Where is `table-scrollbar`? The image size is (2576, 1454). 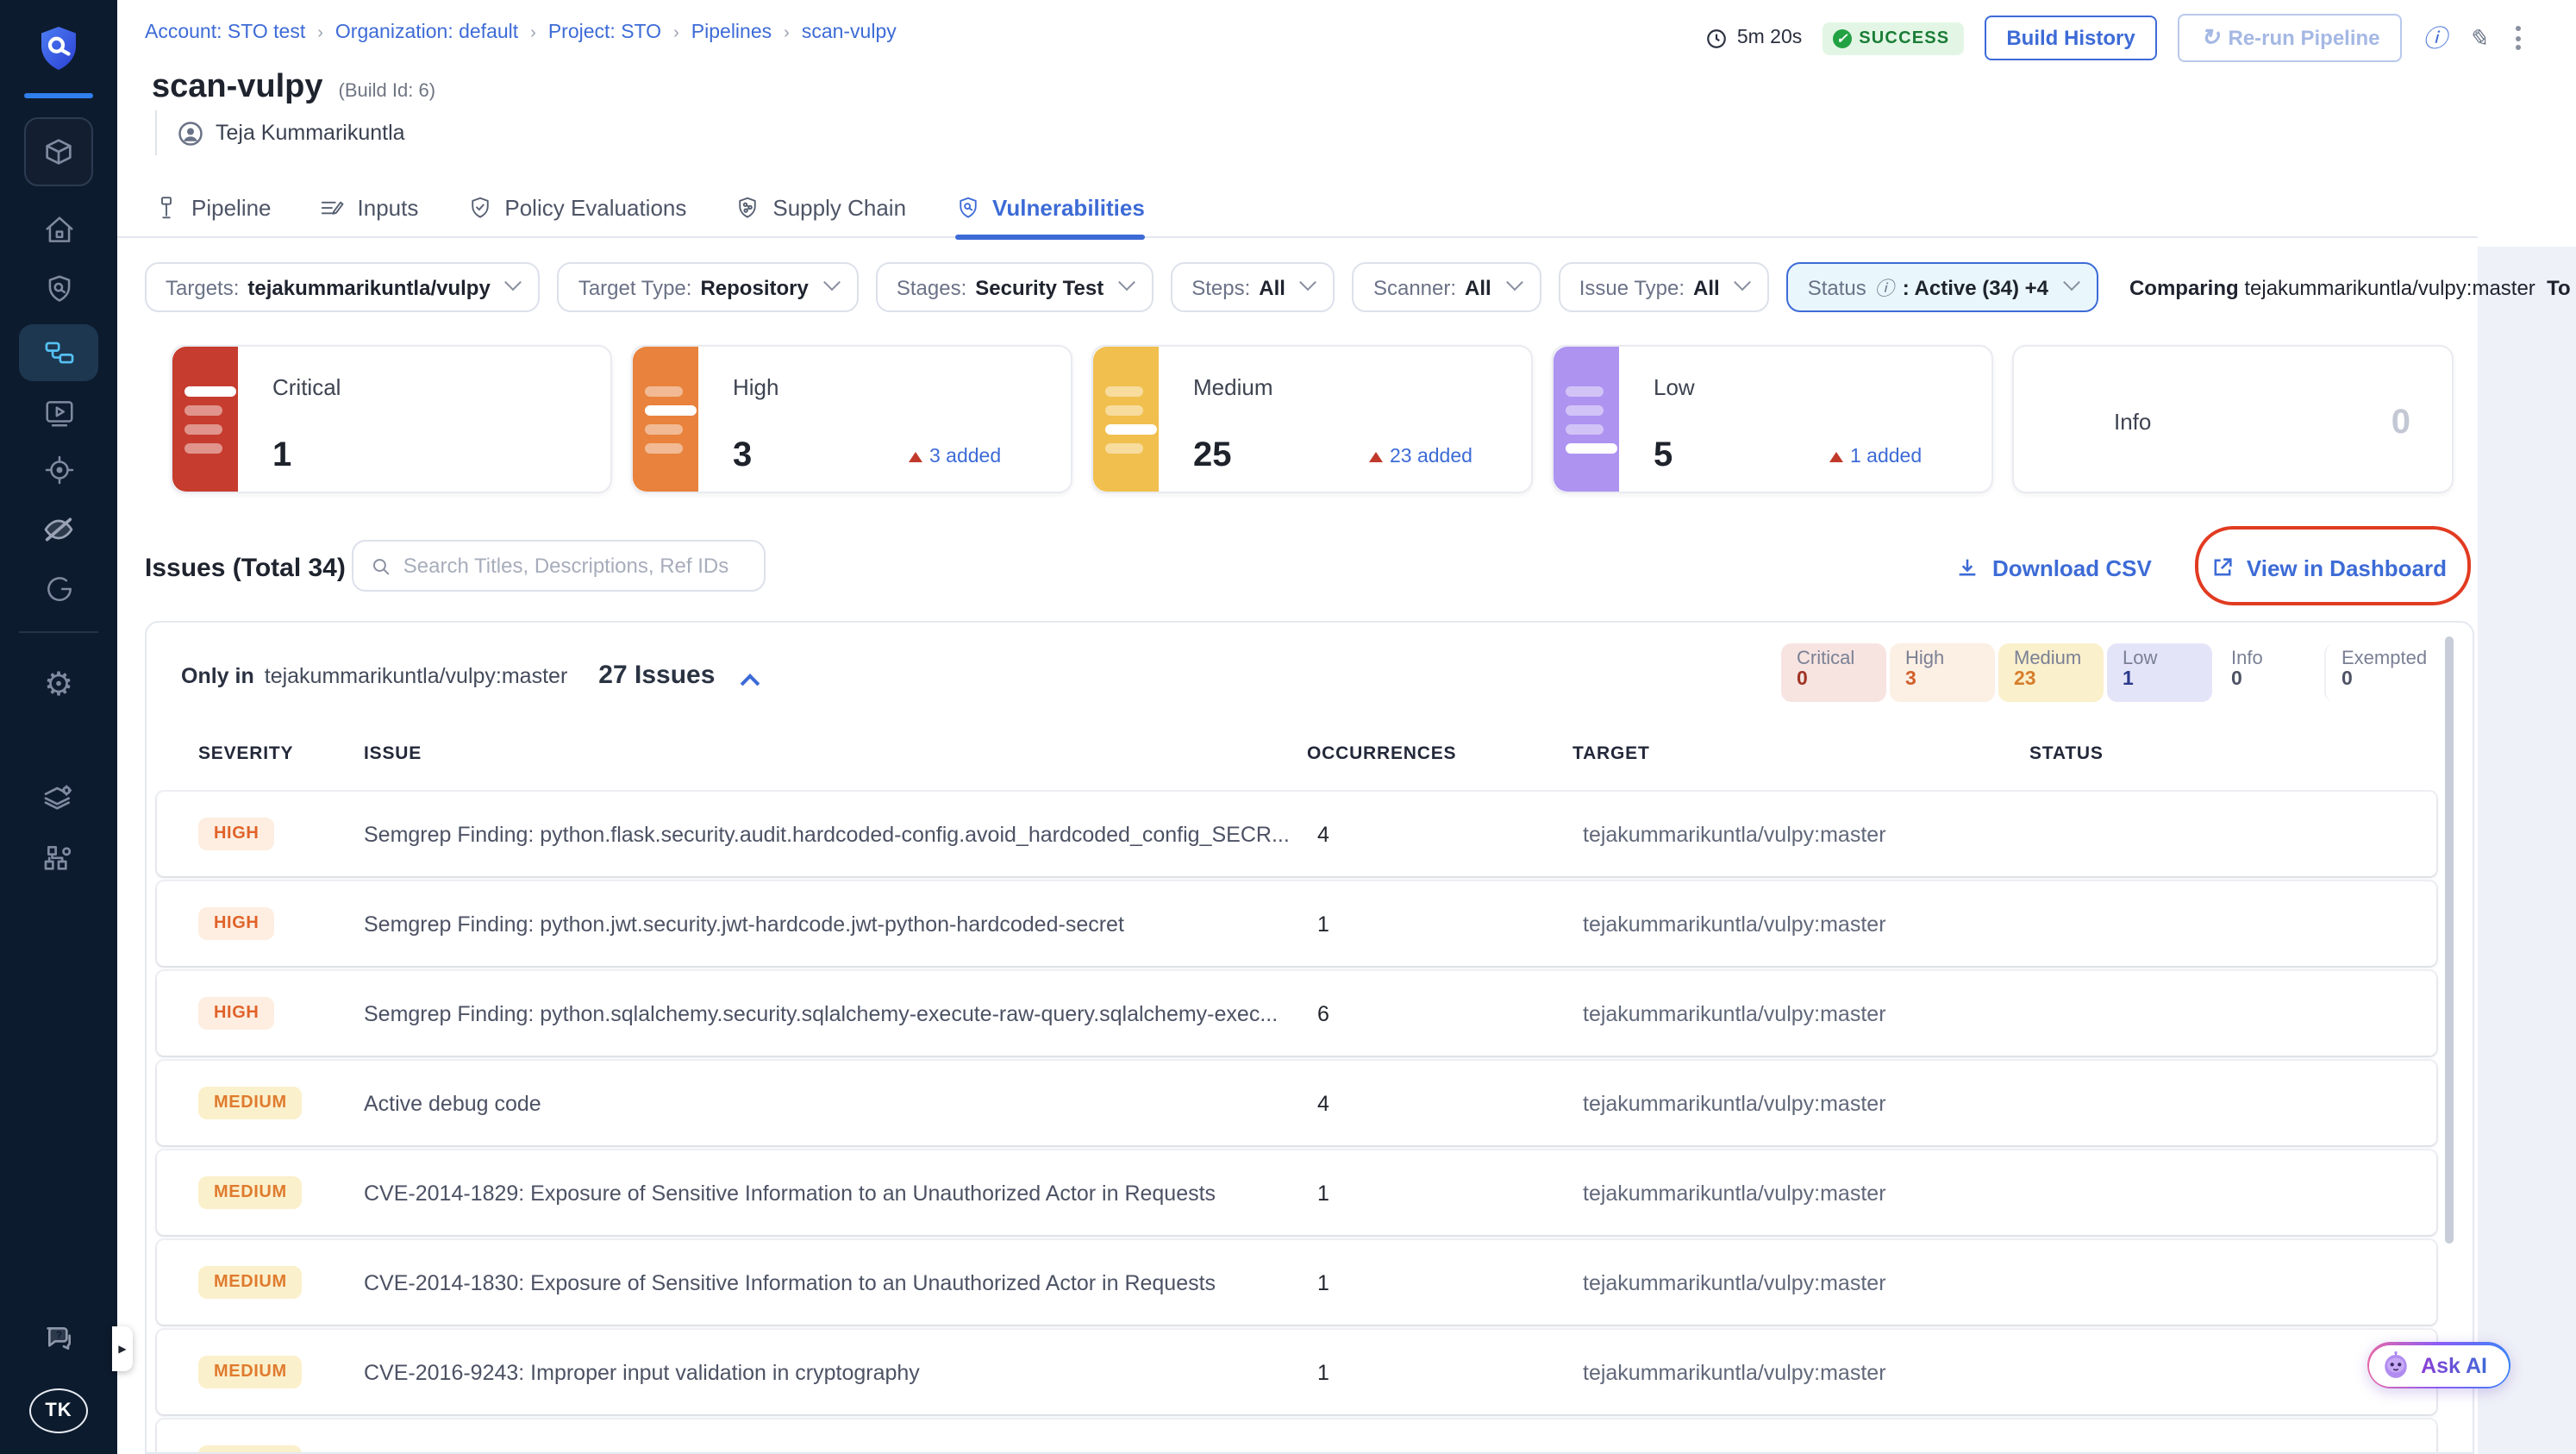
table-scrollbar is located at coordinates (2449, 940).